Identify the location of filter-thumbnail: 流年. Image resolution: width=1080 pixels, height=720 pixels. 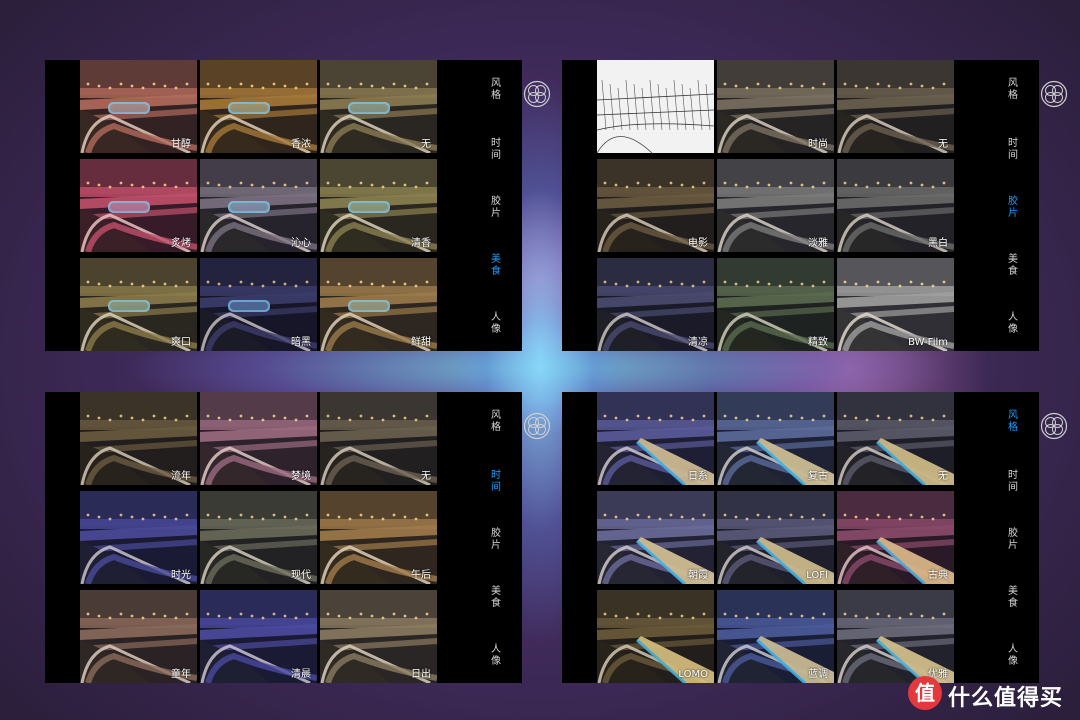
(138, 438).